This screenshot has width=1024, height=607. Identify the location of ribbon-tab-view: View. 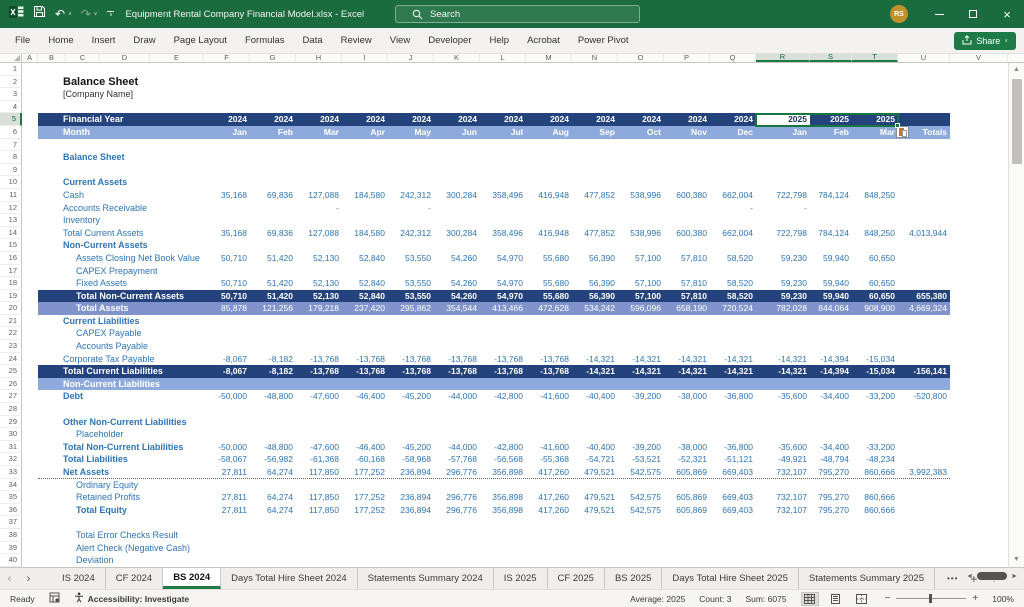
(400, 40).